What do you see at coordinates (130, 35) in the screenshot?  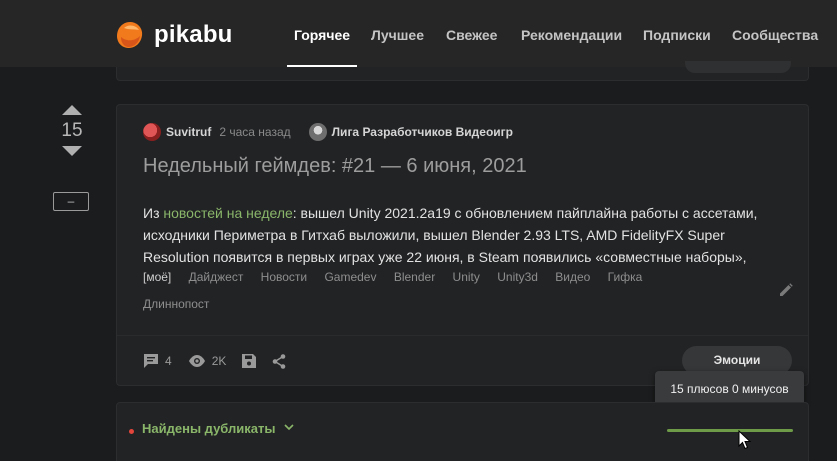 I see `pikabu-logo-icon` at bounding box center [130, 35].